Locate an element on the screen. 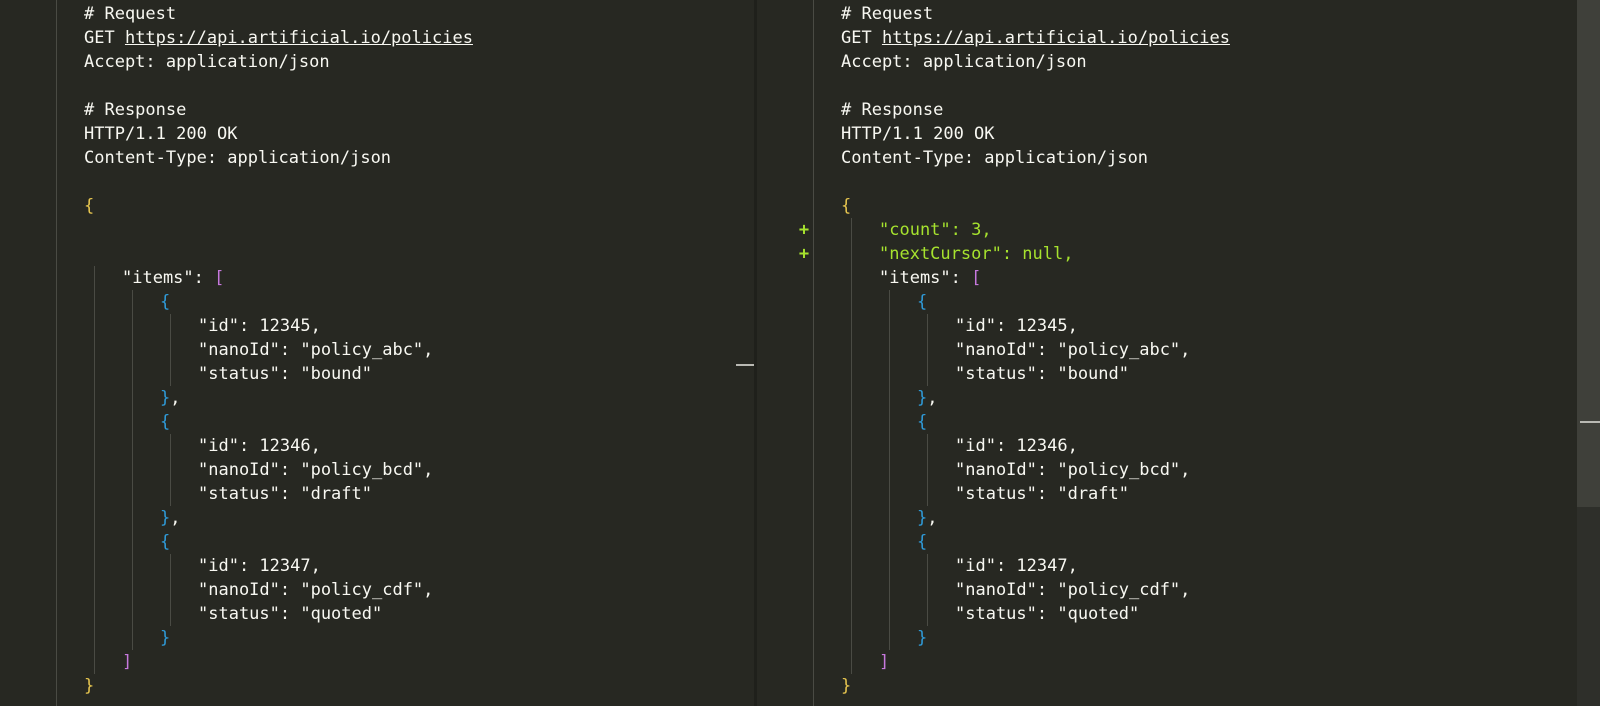 This screenshot has width=1600, height=706. code-token: "nextCursor": null, is located at coordinates (976, 254).